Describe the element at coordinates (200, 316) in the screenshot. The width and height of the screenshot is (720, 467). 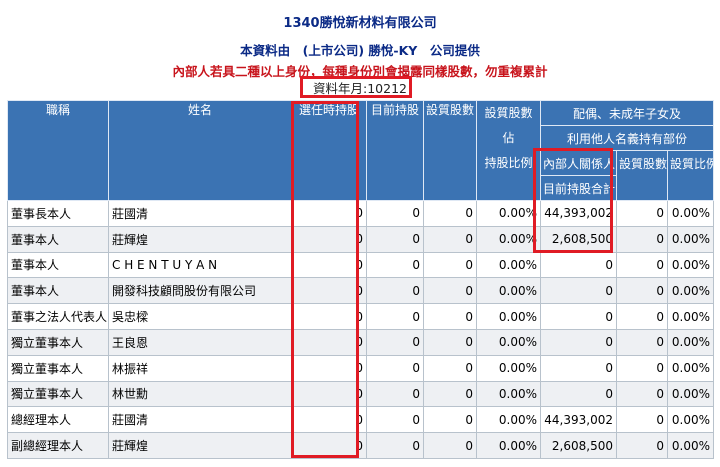
I see `cell-name: 吳忠樑` at that location.